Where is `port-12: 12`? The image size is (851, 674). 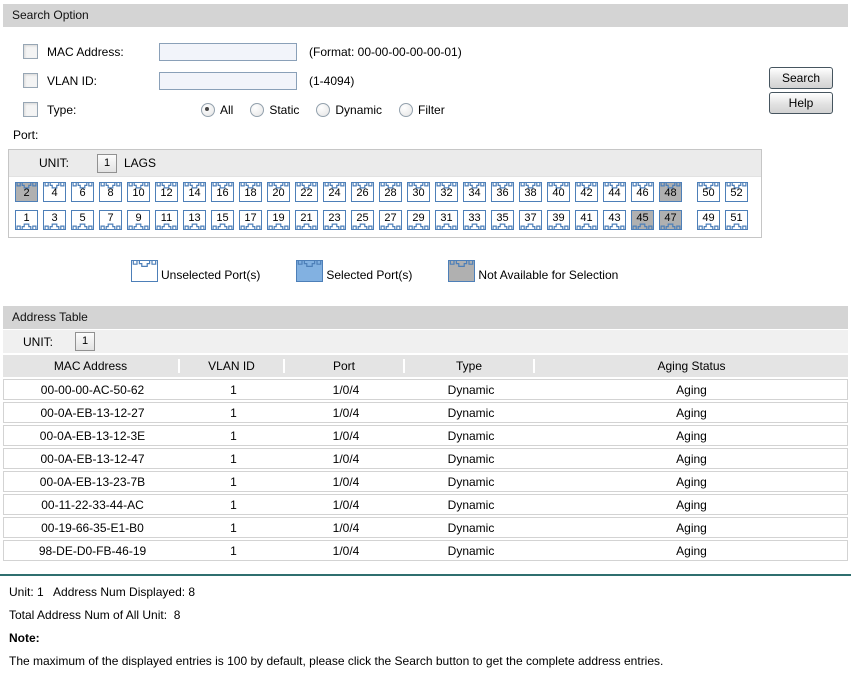
port-12: 12 is located at coordinates (166, 192).